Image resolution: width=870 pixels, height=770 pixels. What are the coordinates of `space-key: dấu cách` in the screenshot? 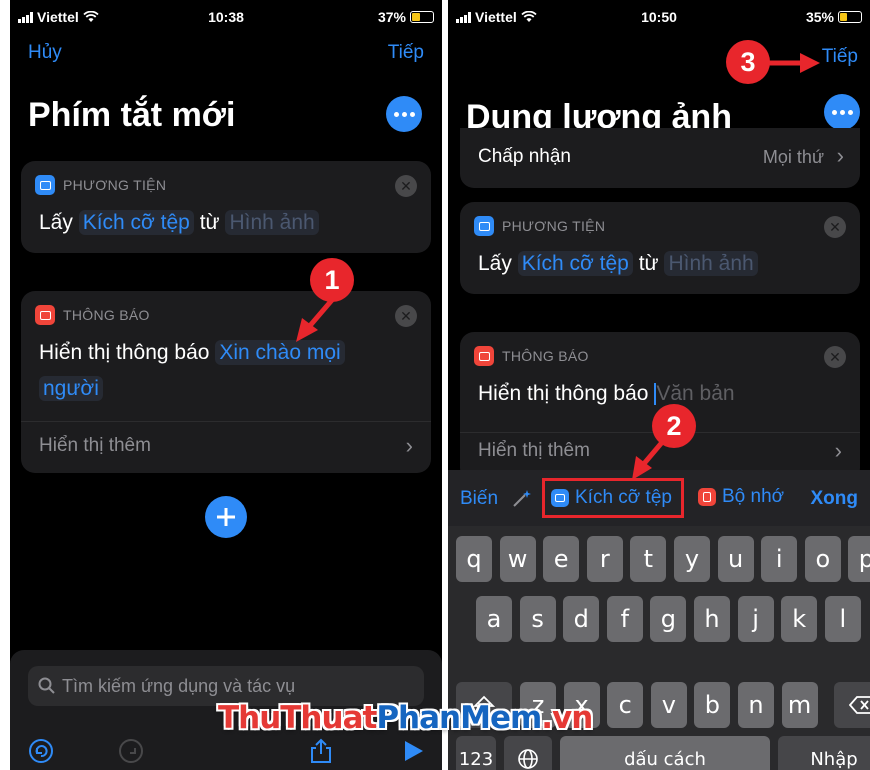 It's located at (665, 753).